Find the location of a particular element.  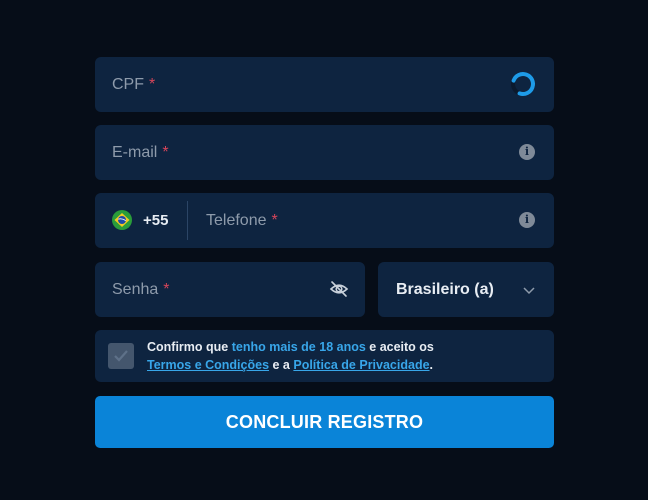

submit-button: CONCLUIR REGISTRO is located at coordinates (324, 422).